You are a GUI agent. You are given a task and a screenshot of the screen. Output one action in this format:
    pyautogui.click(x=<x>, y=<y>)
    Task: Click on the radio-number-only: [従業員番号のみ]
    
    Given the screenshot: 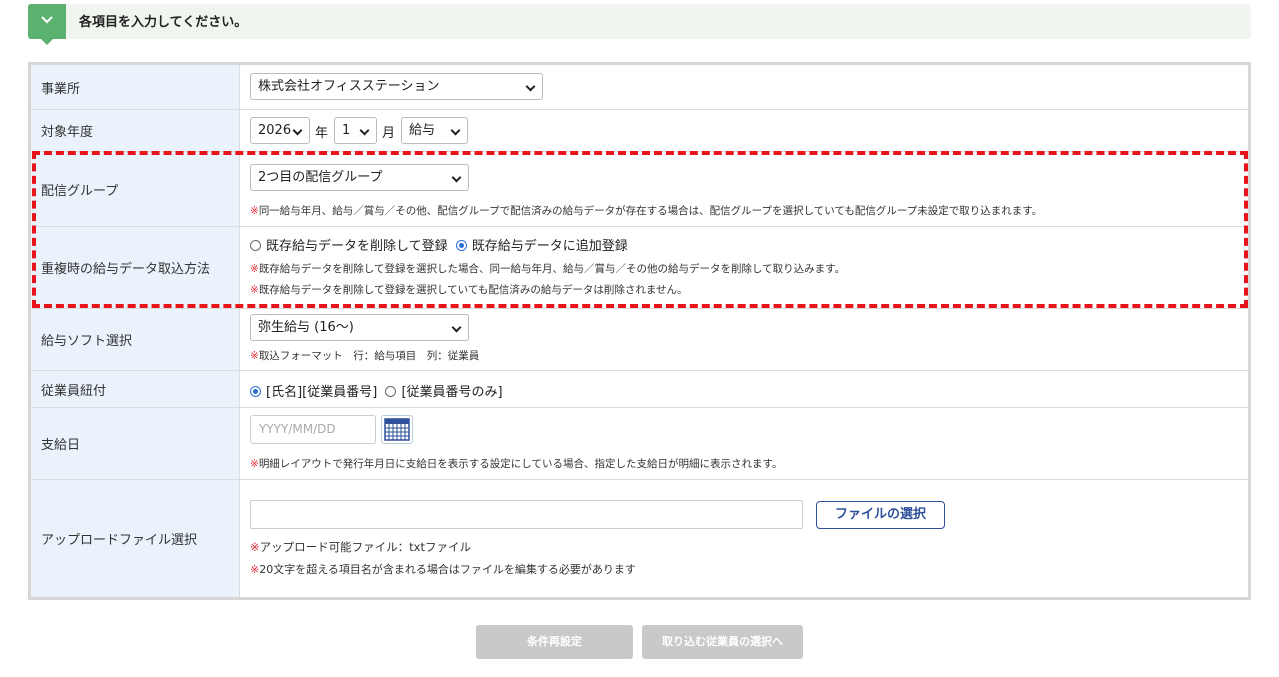 What is the action you would take?
    pyautogui.click(x=444, y=392)
    